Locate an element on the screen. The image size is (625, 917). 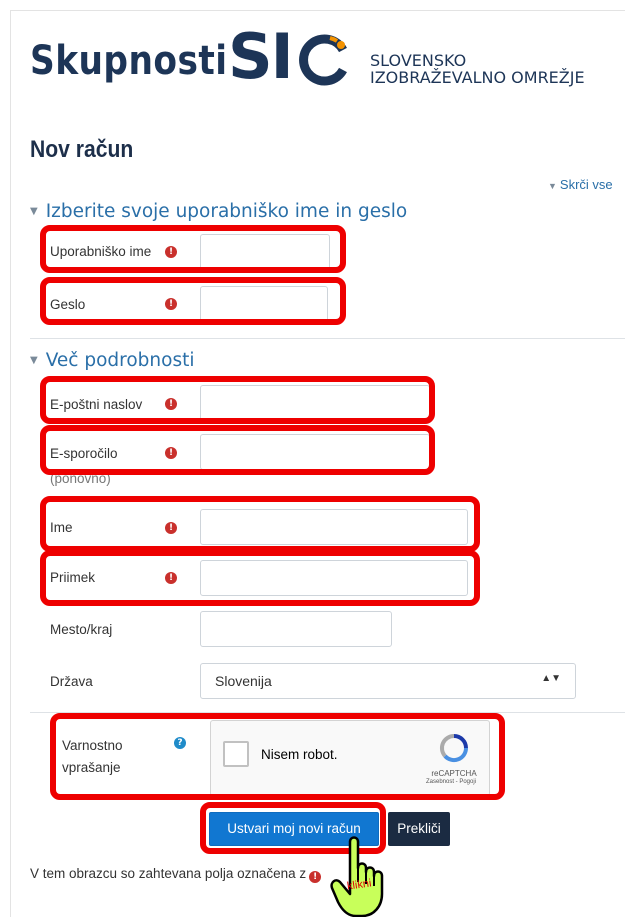
pointing-hand-icon is located at coordinates (357, 876).